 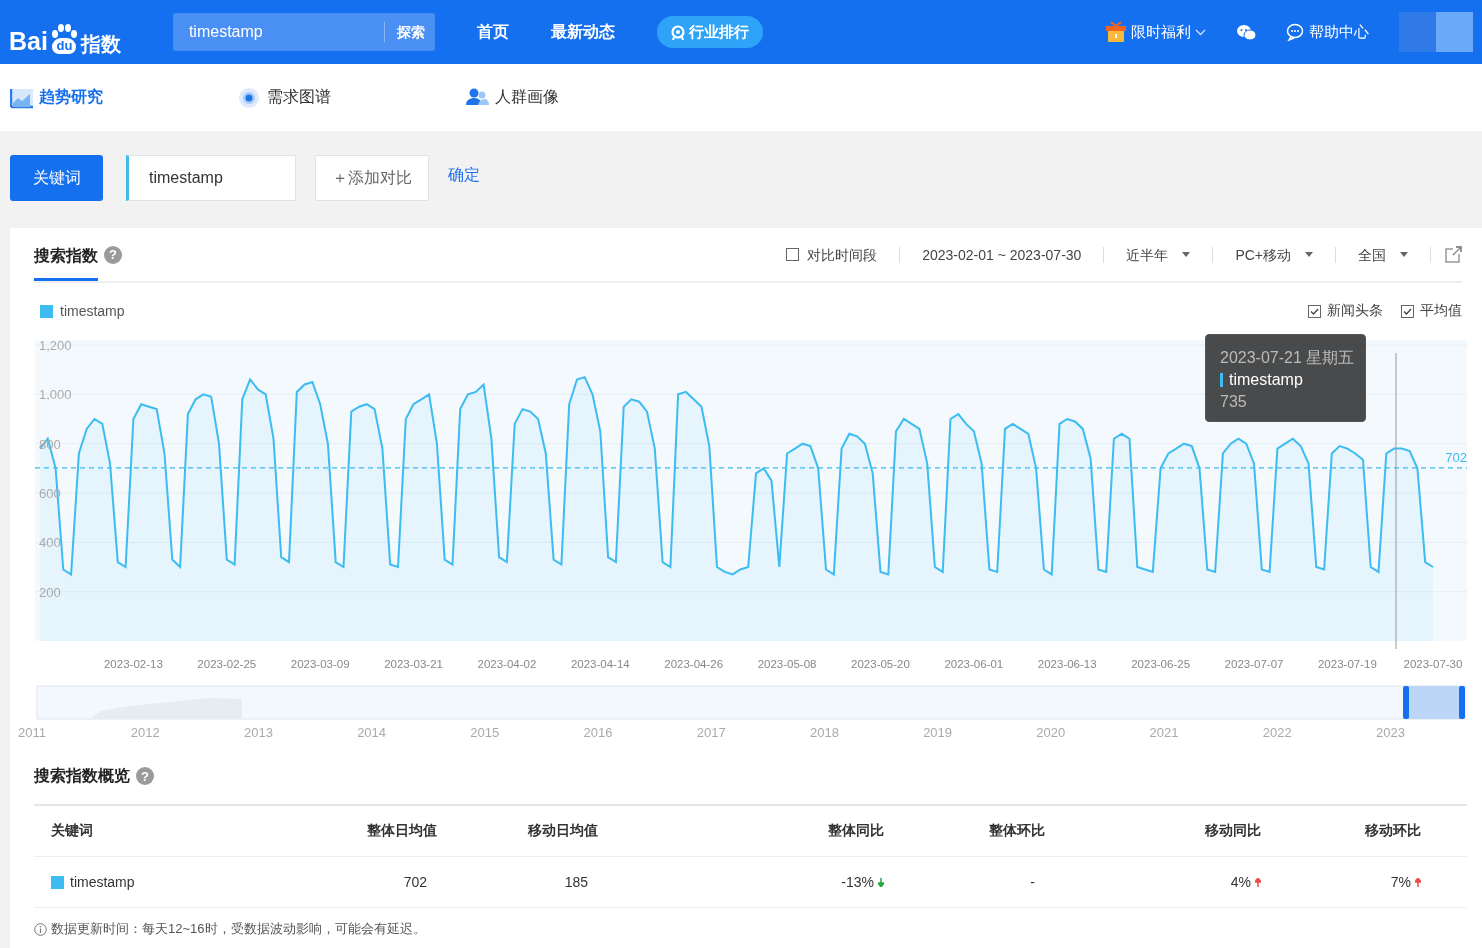 I want to click on x-tick-label: 2023-07-07, so click(x=1254, y=664).